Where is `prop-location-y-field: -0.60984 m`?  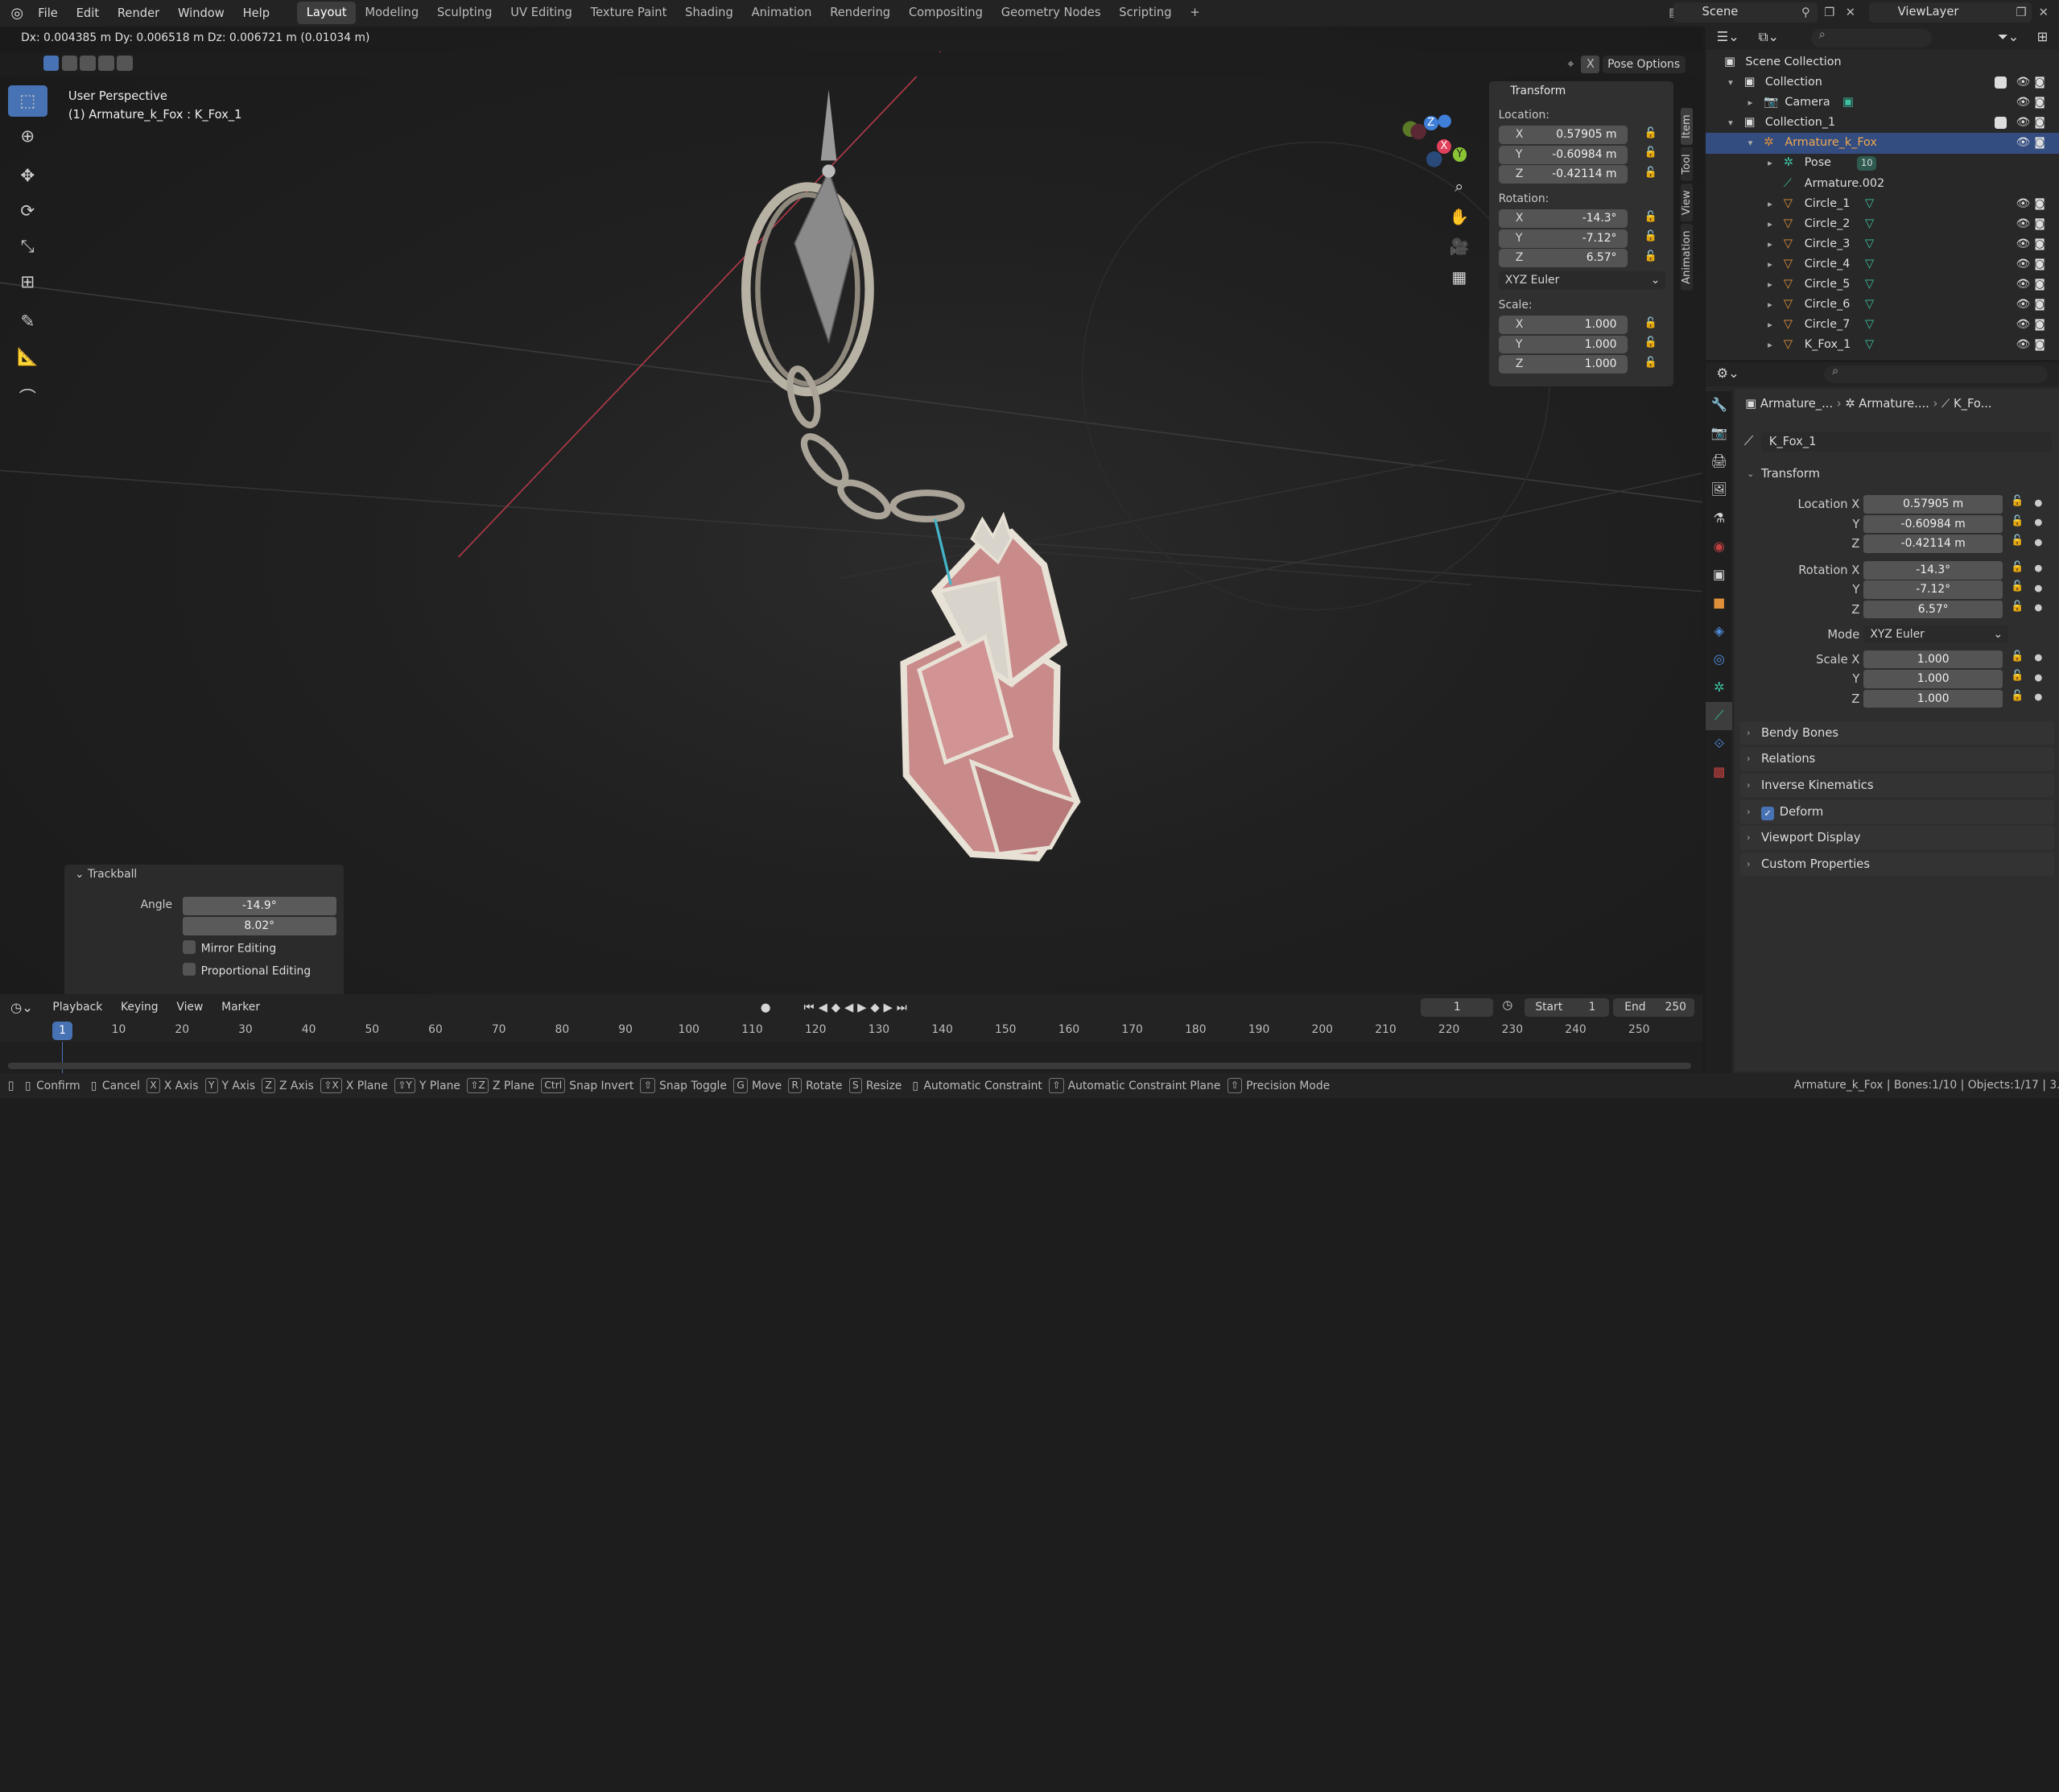 prop-location-y-field: -0.60984 m is located at coordinates (1933, 524).